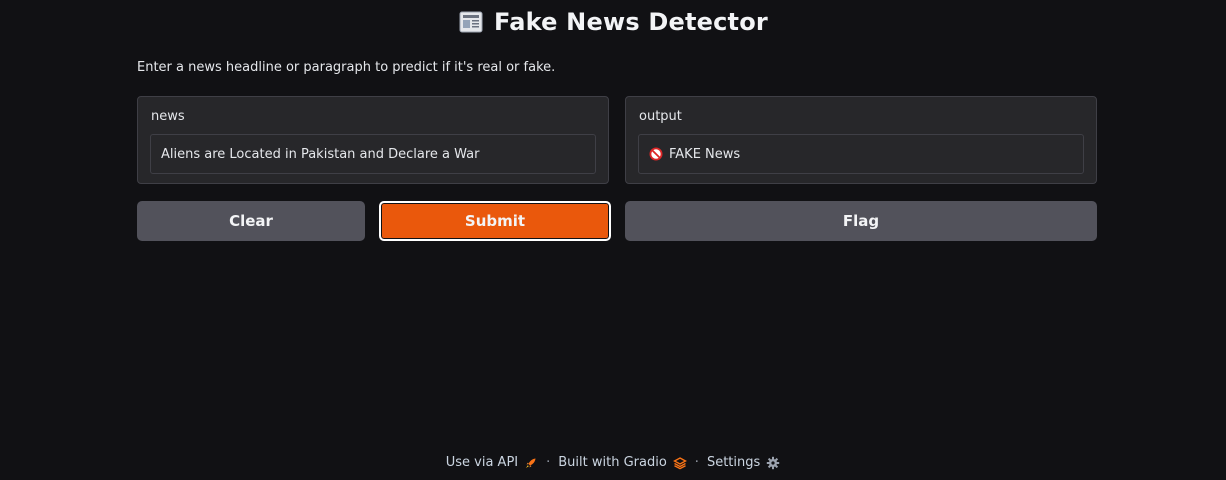 The width and height of the screenshot is (1226, 480). I want to click on use-via-api-link: Use via API, so click(492, 462).